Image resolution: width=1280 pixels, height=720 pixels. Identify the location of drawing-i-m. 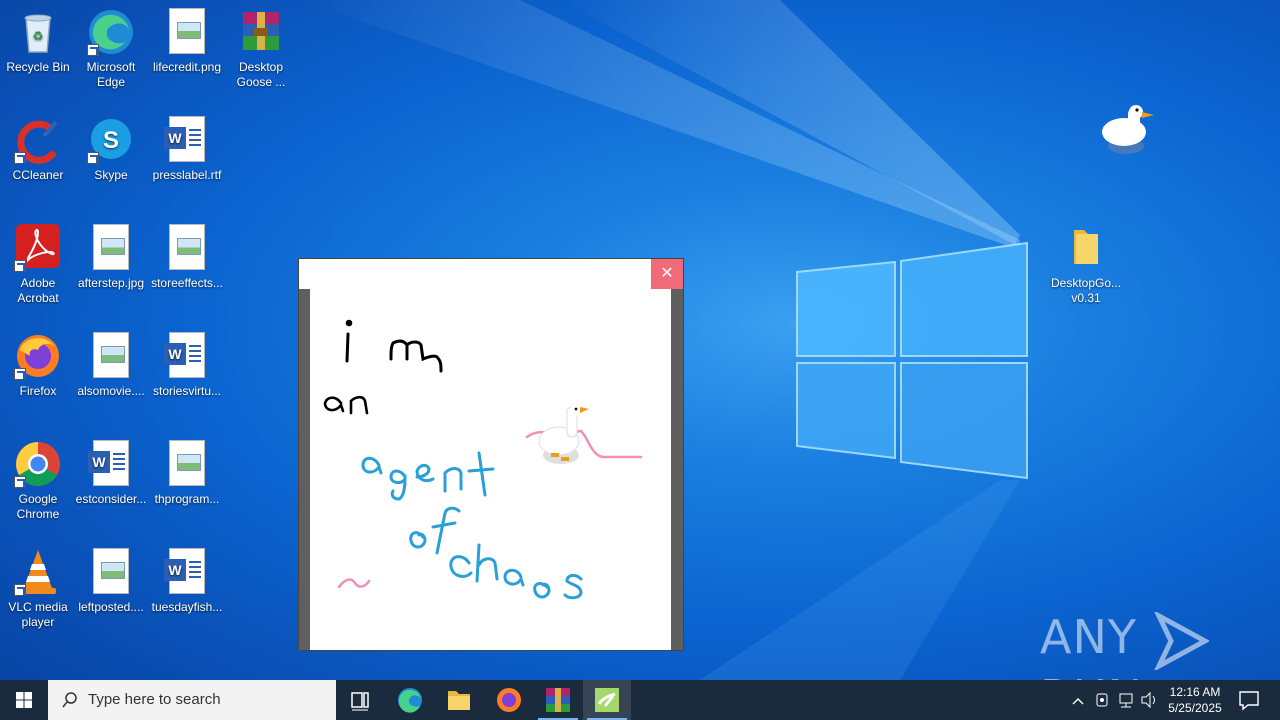
(394, 346).